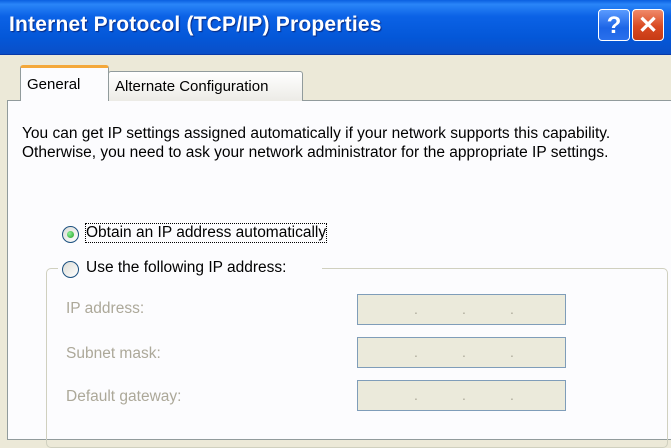 This screenshot has height=448, width=671. I want to click on close-button: ✕, so click(648, 25).